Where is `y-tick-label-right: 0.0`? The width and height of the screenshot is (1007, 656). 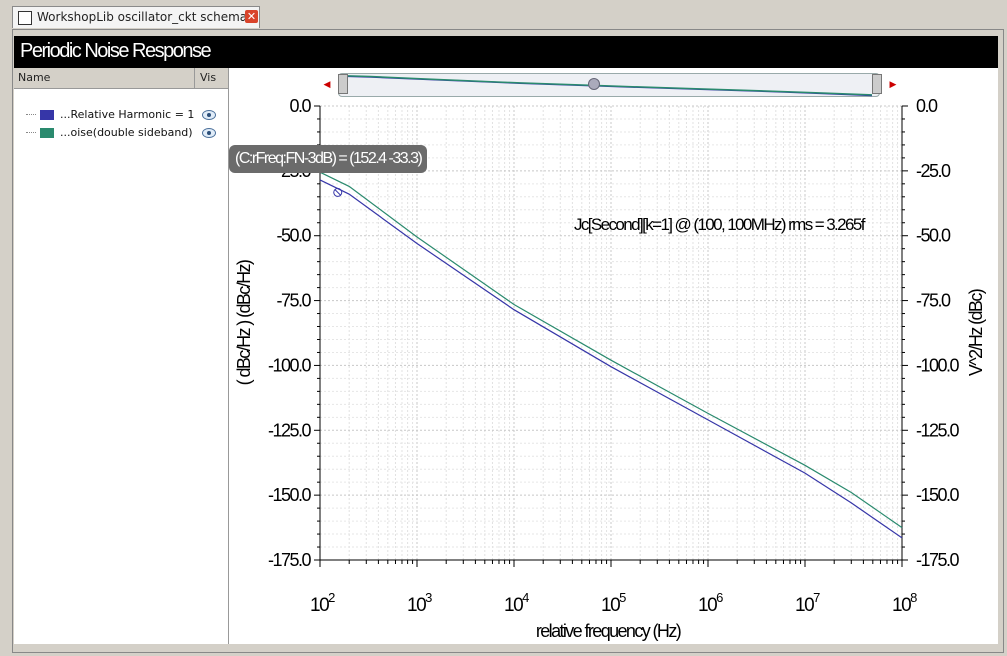
y-tick-label-right: 0.0 is located at coordinates (927, 106).